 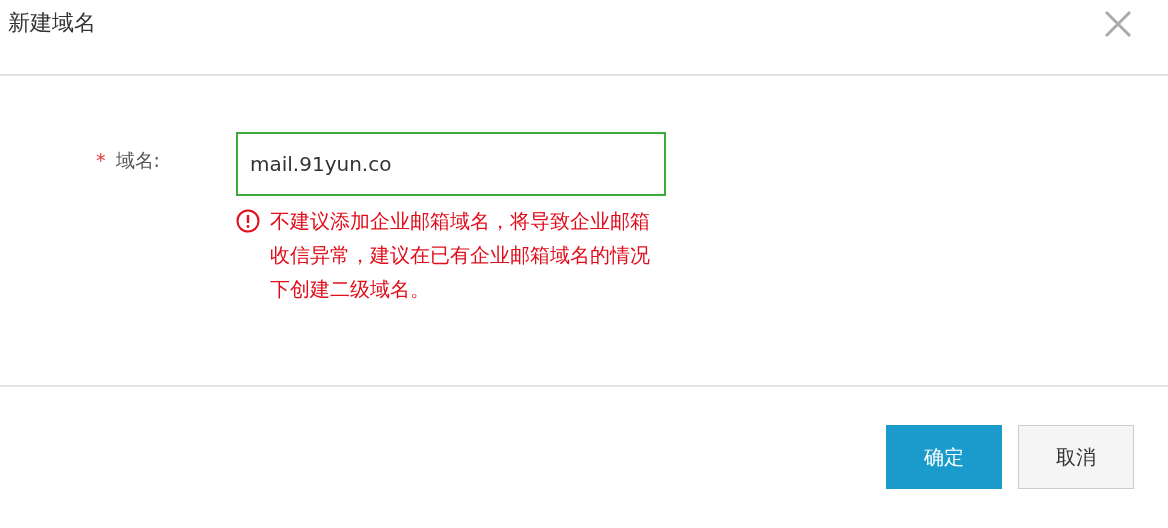 I want to click on required-mark: *, so click(x=101, y=160).